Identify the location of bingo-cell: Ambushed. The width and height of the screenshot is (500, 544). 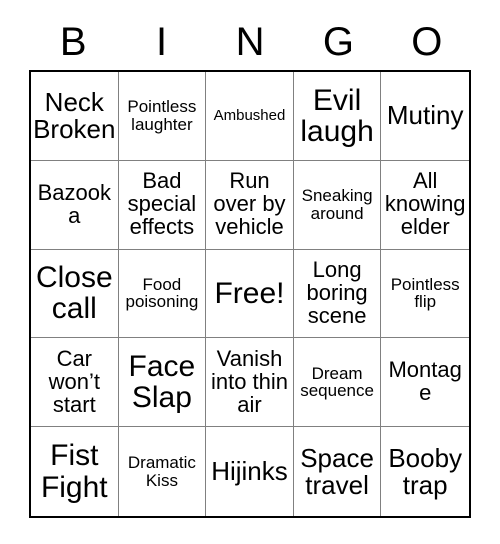
(250, 116).